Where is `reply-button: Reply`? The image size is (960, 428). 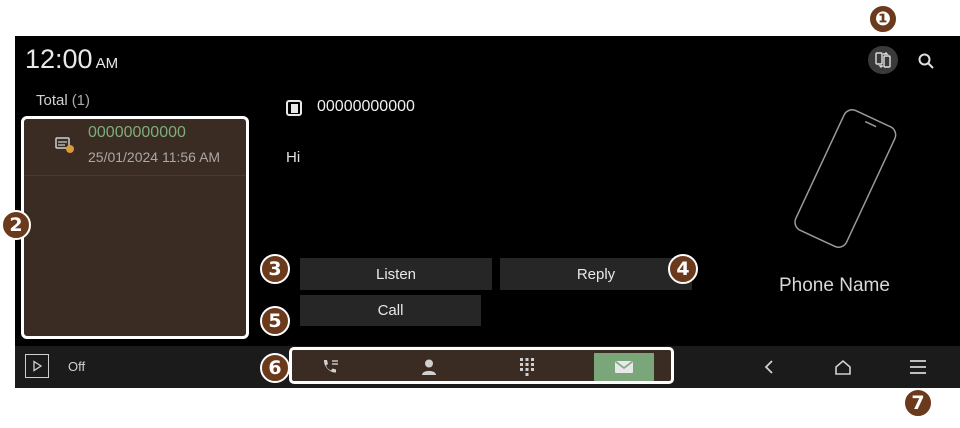
reply-button: Reply is located at coordinates (596, 274).